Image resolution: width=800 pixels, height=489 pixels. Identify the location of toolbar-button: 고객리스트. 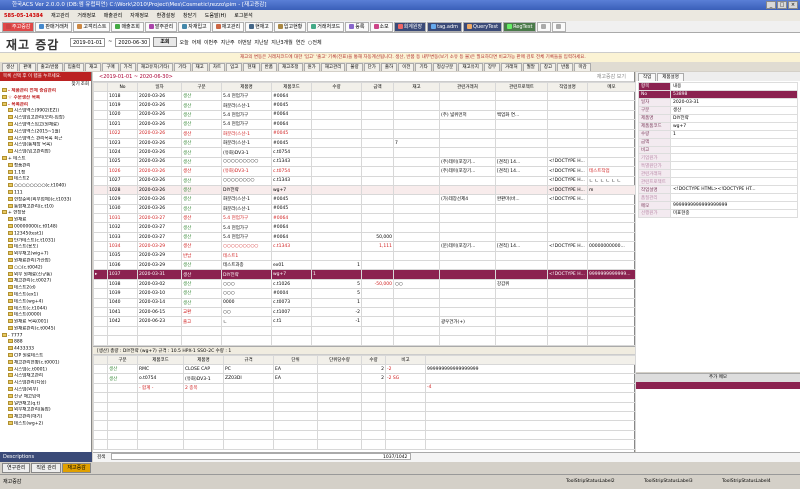
(92, 26).